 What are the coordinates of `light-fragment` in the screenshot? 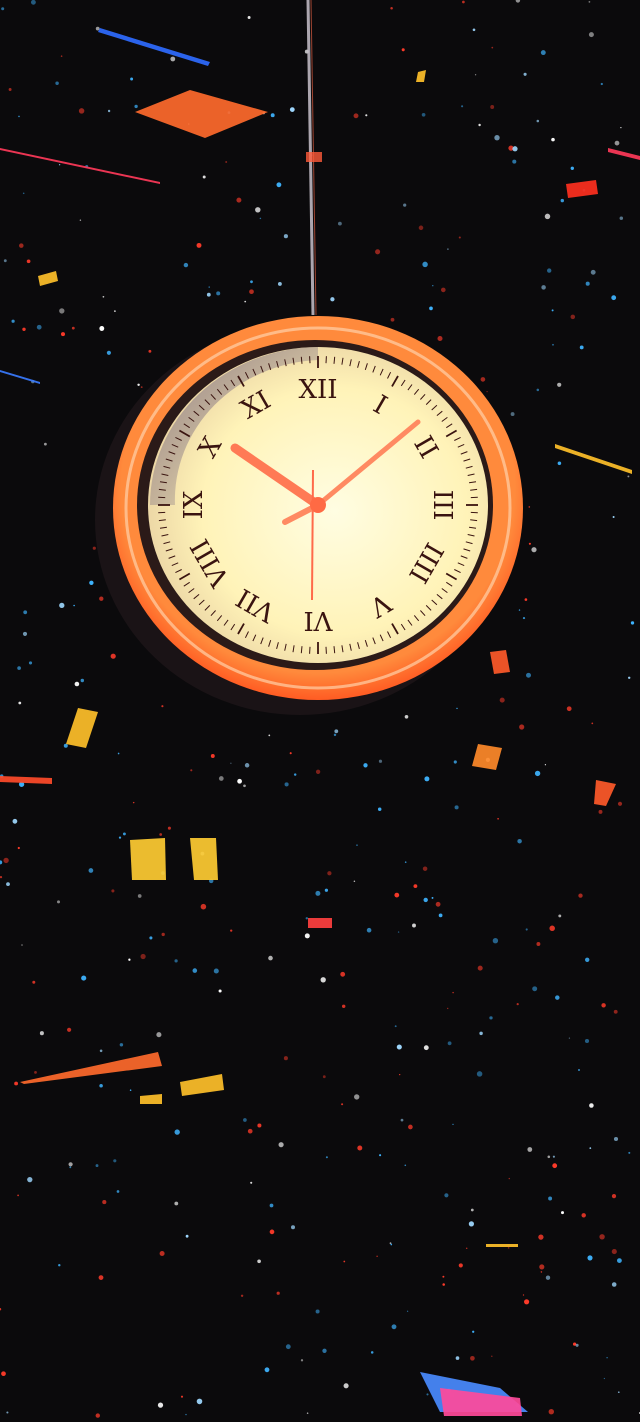 It's located at (320, 923).